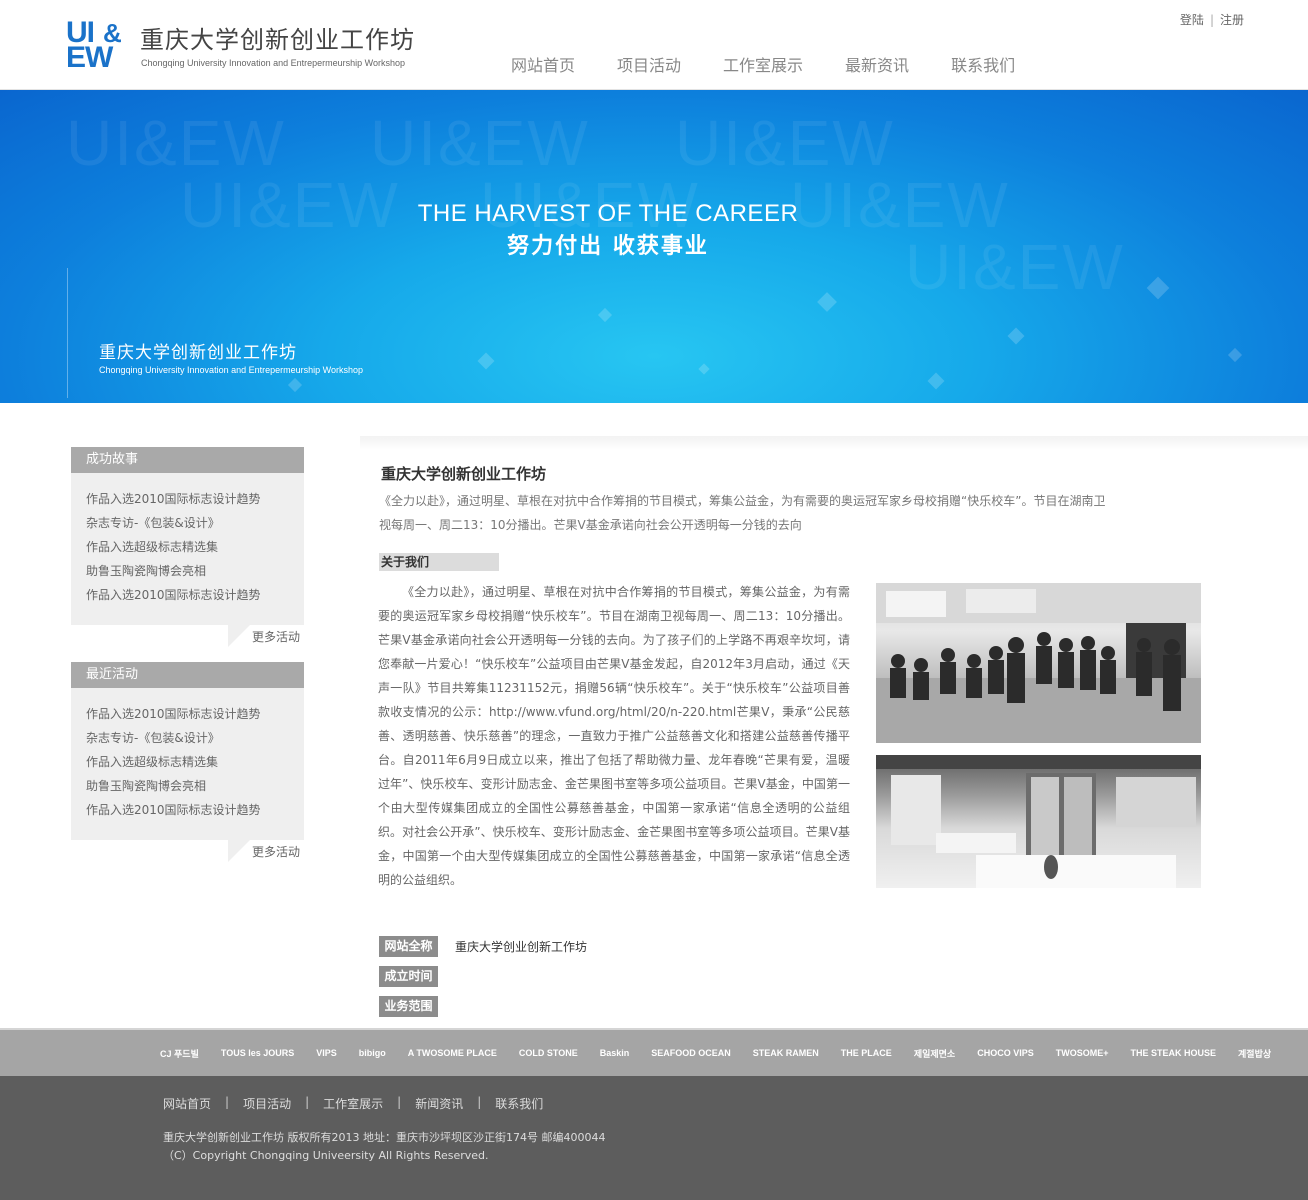 The image size is (1308, 1200). What do you see at coordinates (464, 474) in the screenshot?
I see `page-title: 重庆大学创新创业工作坊` at bounding box center [464, 474].